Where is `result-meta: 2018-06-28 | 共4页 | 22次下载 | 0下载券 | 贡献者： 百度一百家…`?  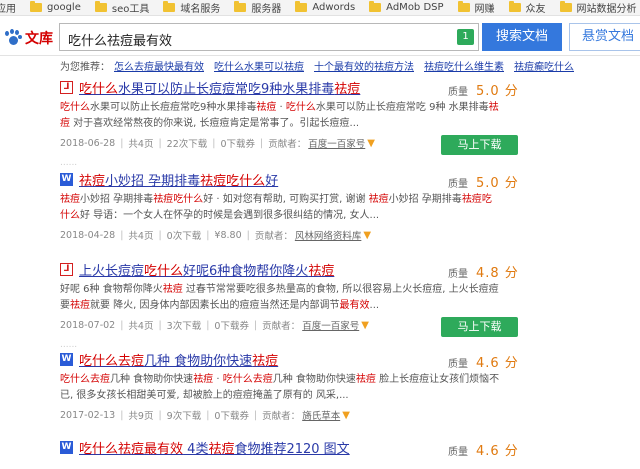
result-meta: 2018-06-28 | 共4页 | 22次下载 | 0下载券 | 贡献者： 百度一百家… is located at coordinates (217, 143).